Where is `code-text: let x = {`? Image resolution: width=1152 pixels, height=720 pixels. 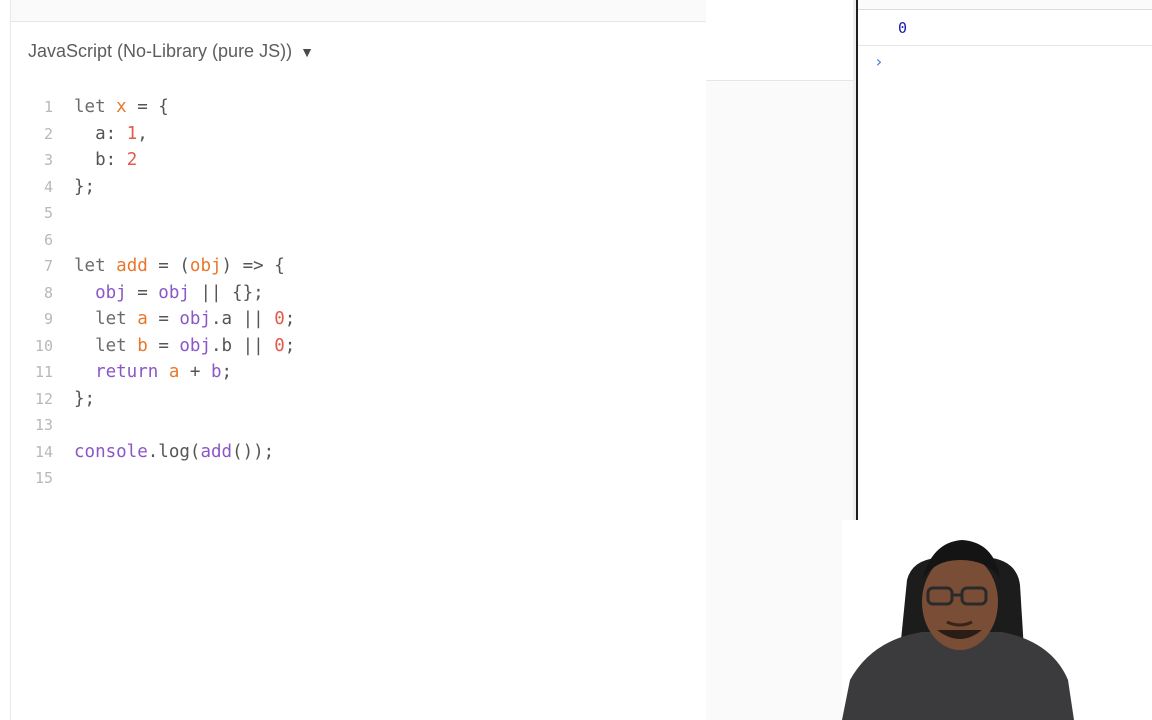
code-text: let x = { is located at coordinates (121, 107).